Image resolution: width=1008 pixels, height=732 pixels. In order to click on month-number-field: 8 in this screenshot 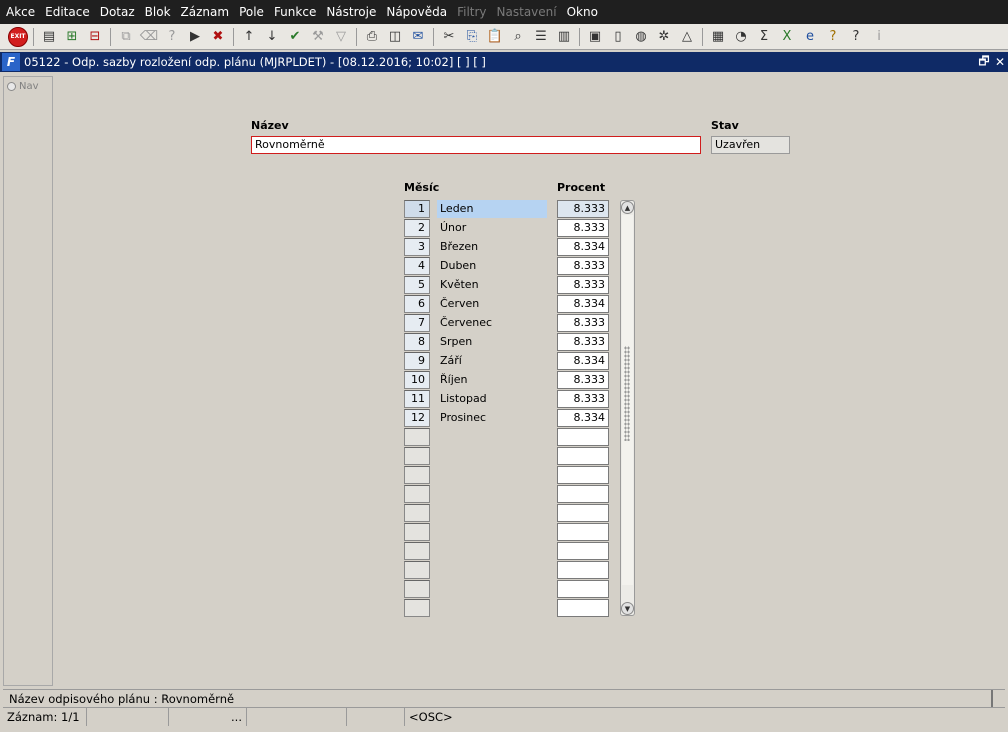, I will do `click(417, 342)`.